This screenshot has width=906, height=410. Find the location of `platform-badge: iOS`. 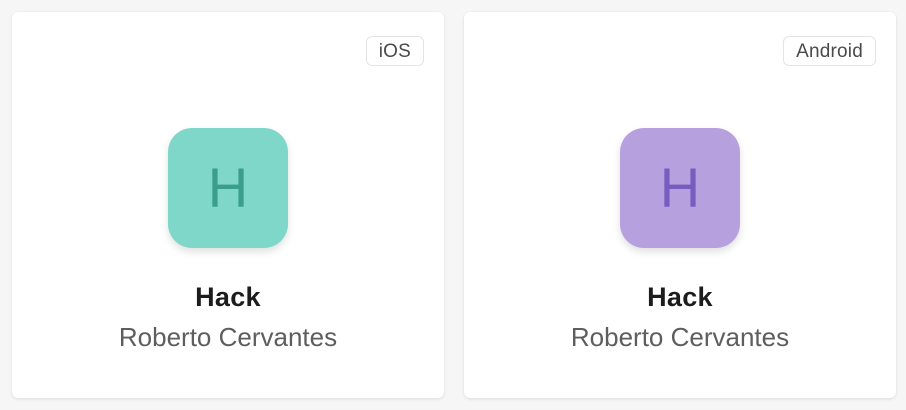

platform-badge: iOS is located at coordinates (394, 51).